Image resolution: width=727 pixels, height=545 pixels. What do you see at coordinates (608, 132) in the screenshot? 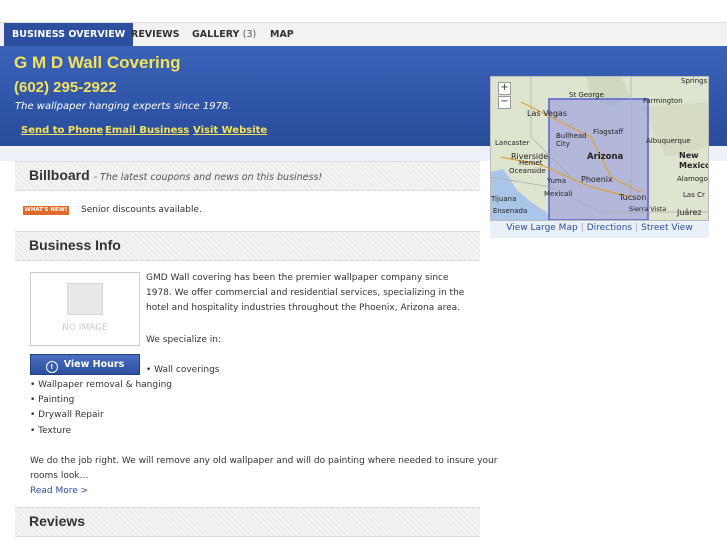
I see `map-label: Flagstaff` at bounding box center [608, 132].